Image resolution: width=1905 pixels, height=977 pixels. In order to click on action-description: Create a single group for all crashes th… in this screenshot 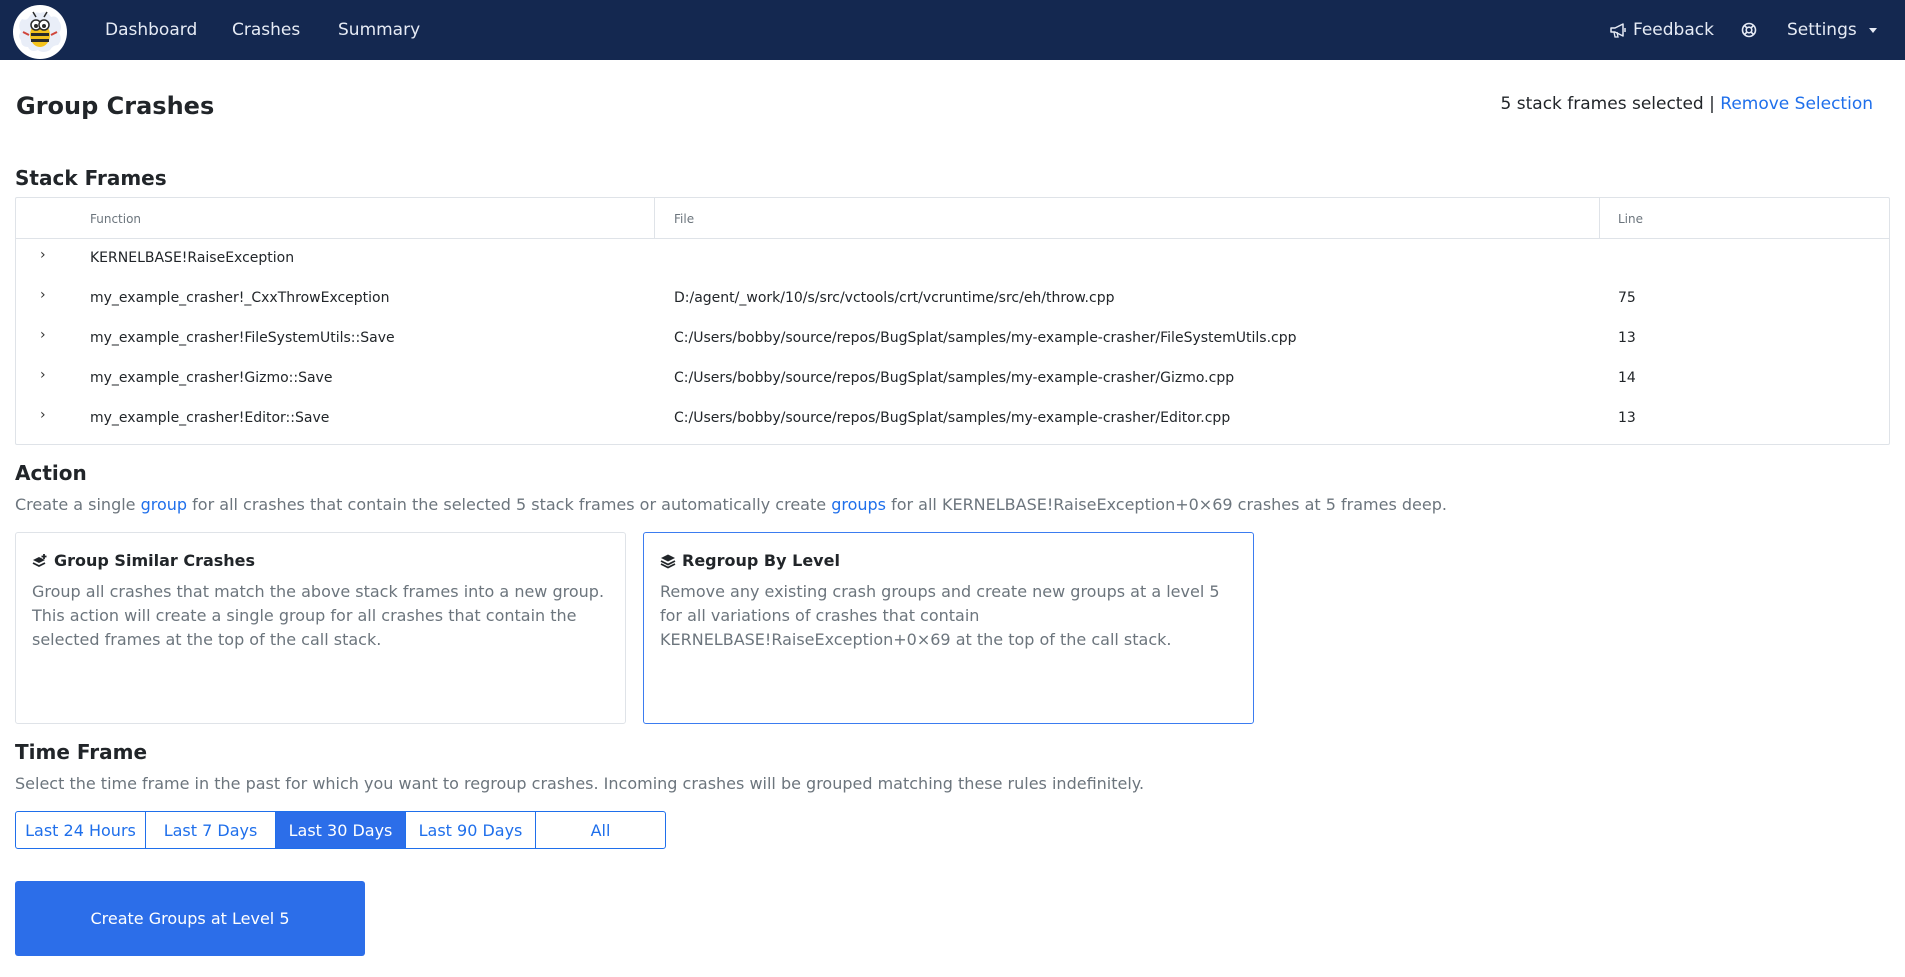, I will do `click(731, 504)`.